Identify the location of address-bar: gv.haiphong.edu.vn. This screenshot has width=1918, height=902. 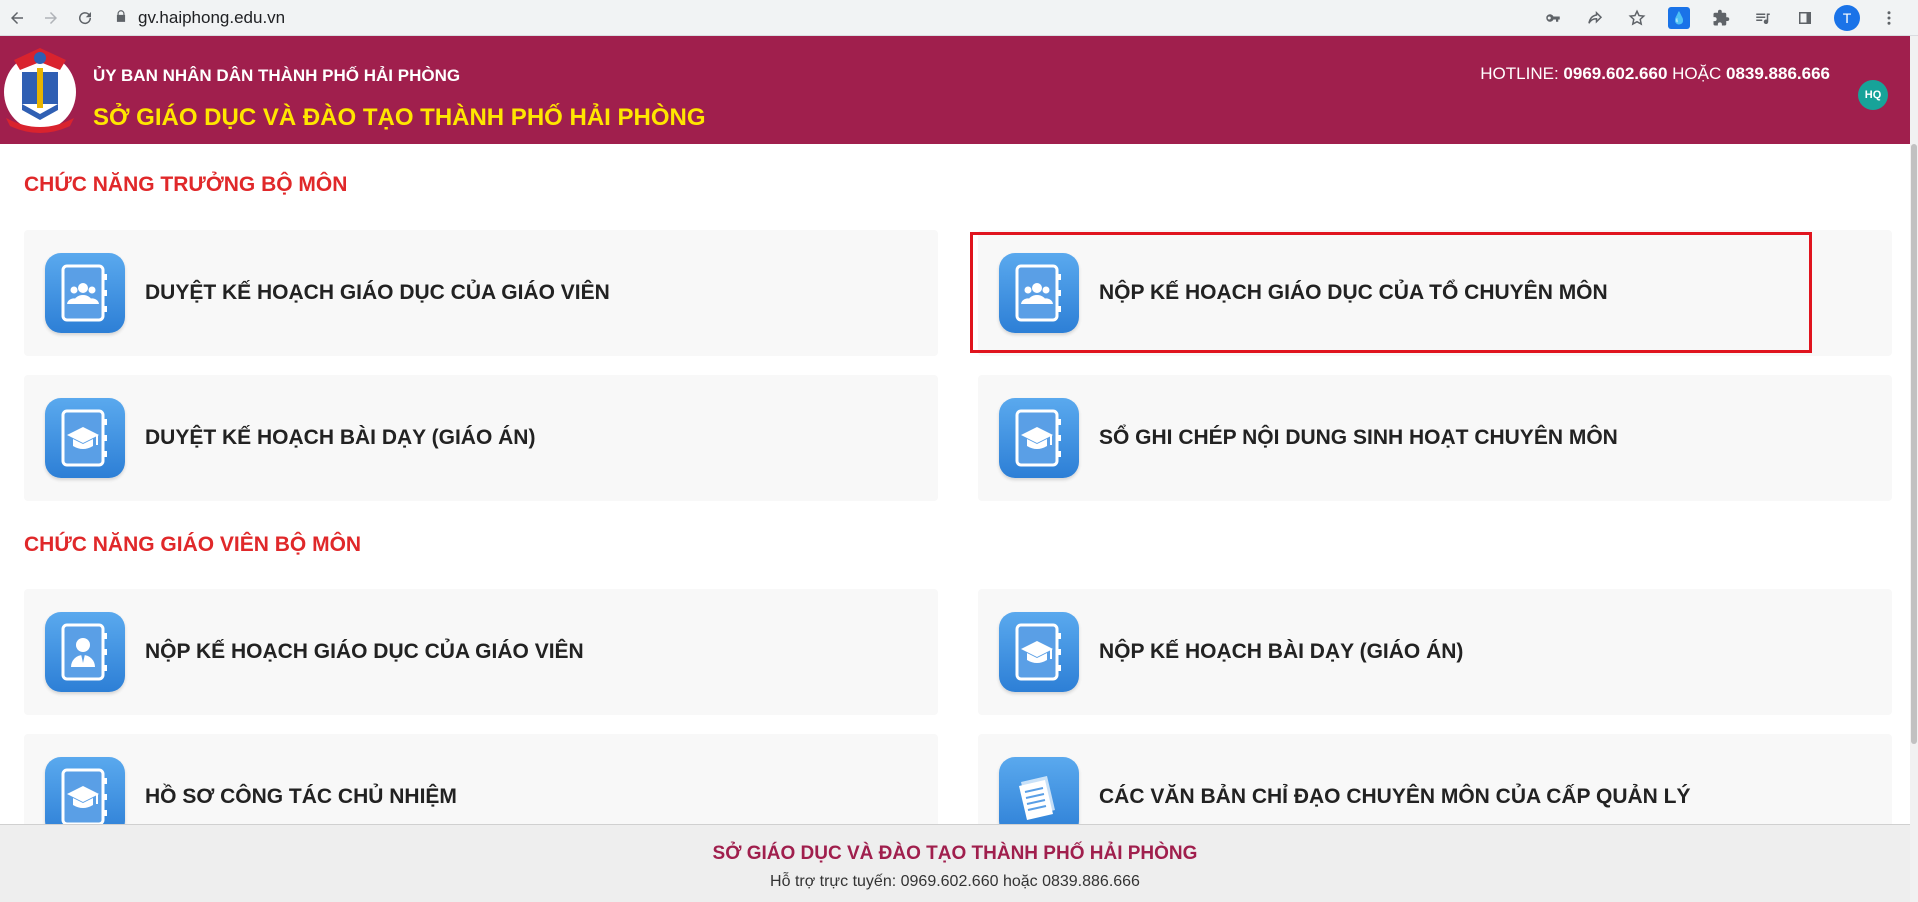
(195, 18).